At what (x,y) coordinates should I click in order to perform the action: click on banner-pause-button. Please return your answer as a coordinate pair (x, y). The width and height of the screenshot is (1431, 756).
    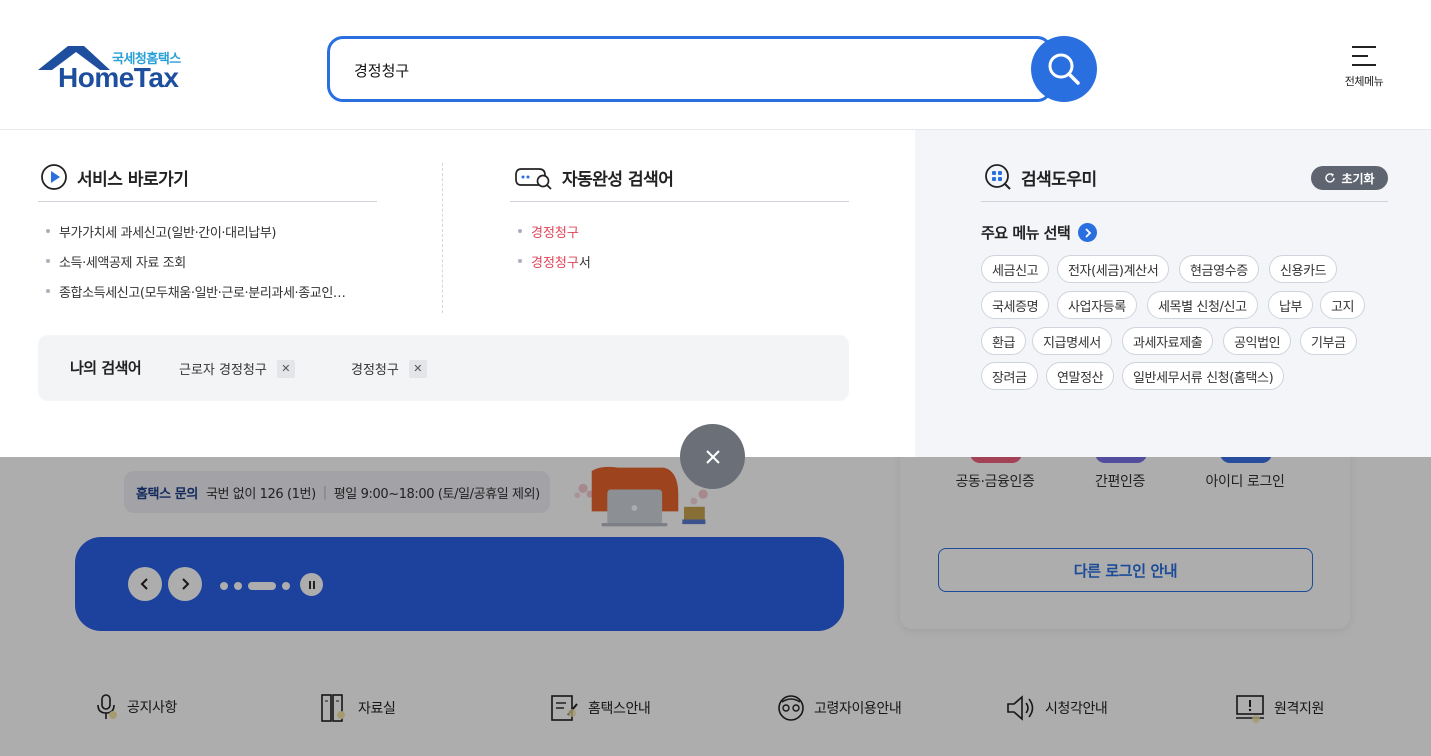
    Looking at the image, I should click on (311, 584).